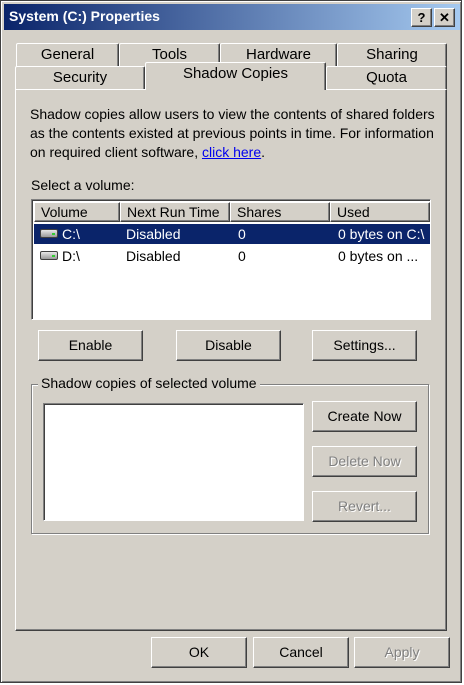 The height and width of the screenshot is (685, 464). Describe the element at coordinates (175, 212) in the screenshot. I see `column-header-next-run-time: Next Run Time` at that location.